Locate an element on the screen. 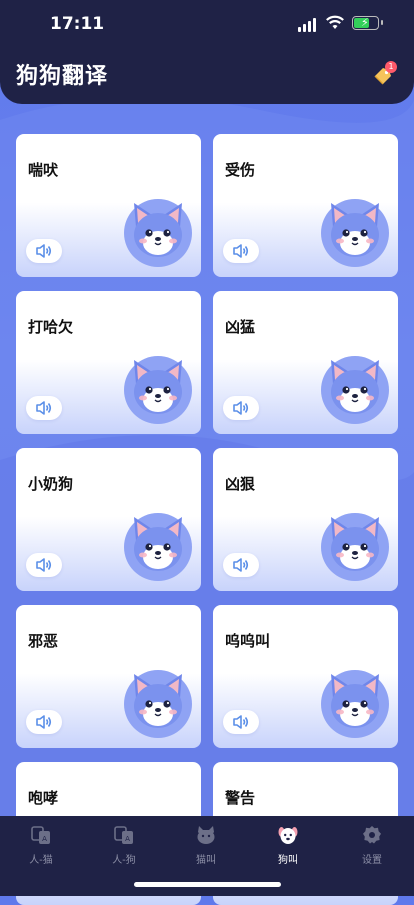 The width and height of the screenshot is (414, 905). sound-card-label: 呜呜叫 is located at coordinates (248, 641).